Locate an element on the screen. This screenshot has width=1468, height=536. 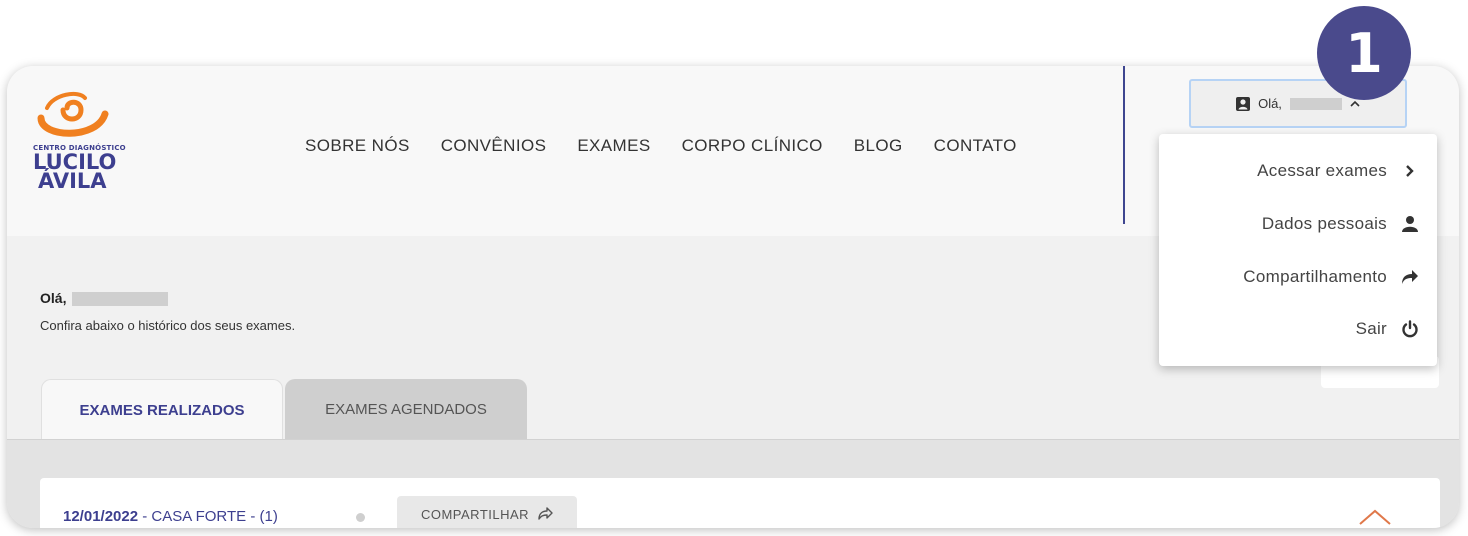
nav-contato: CONTATO is located at coordinates (975, 146).